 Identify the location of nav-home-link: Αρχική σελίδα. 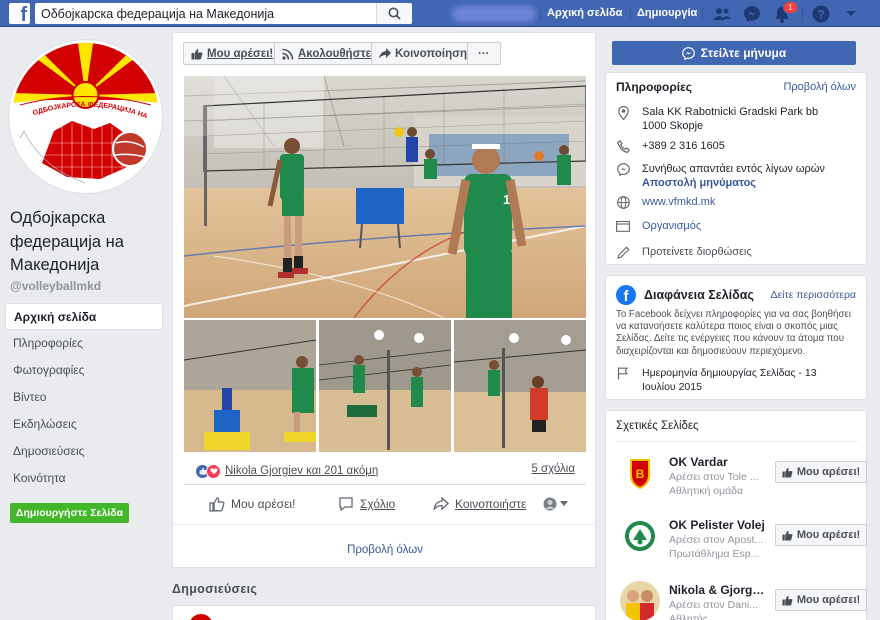
(584, 13).